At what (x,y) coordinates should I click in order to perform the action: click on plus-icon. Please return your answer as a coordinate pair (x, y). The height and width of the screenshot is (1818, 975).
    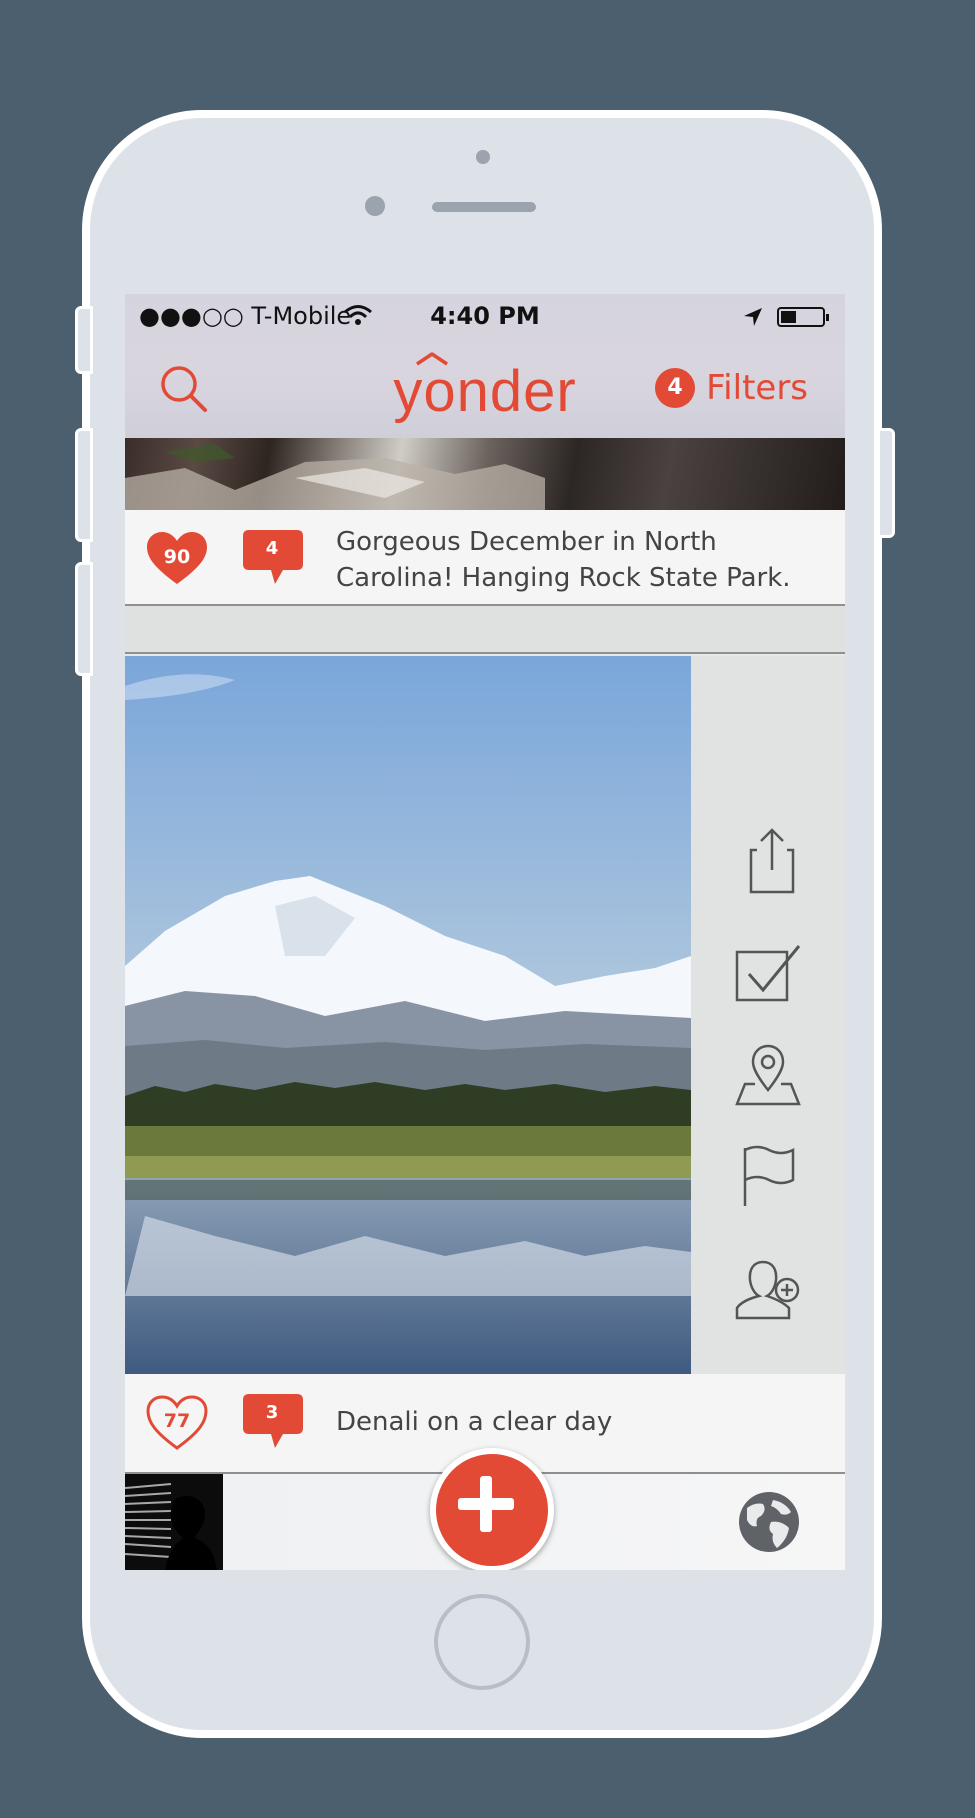
    Looking at the image, I should click on (486, 1504).